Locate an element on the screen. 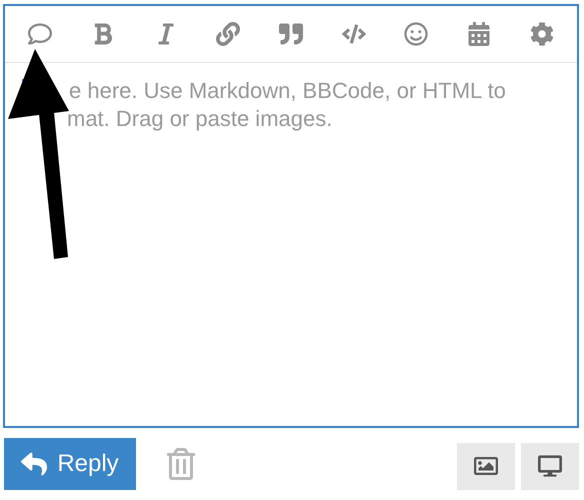  quote-icon is located at coordinates (290, 34).